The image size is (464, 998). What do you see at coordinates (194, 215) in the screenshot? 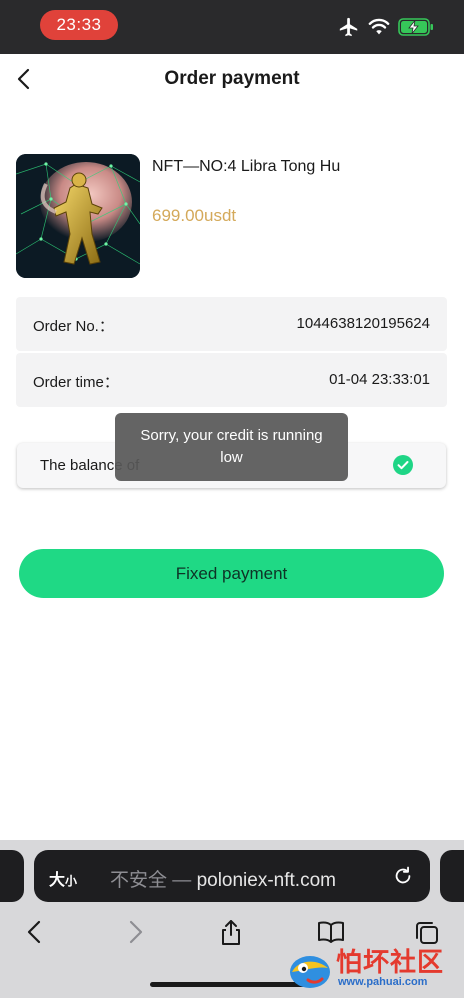
I see `product-price: 699.00usdt` at bounding box center [194, 215].